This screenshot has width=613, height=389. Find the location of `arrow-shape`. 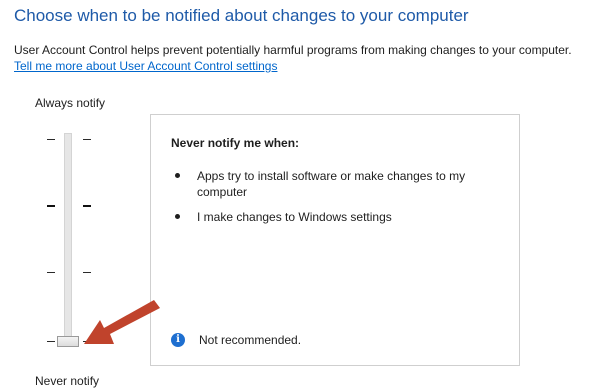

arrow-shape is located at coordinates (122, 322).